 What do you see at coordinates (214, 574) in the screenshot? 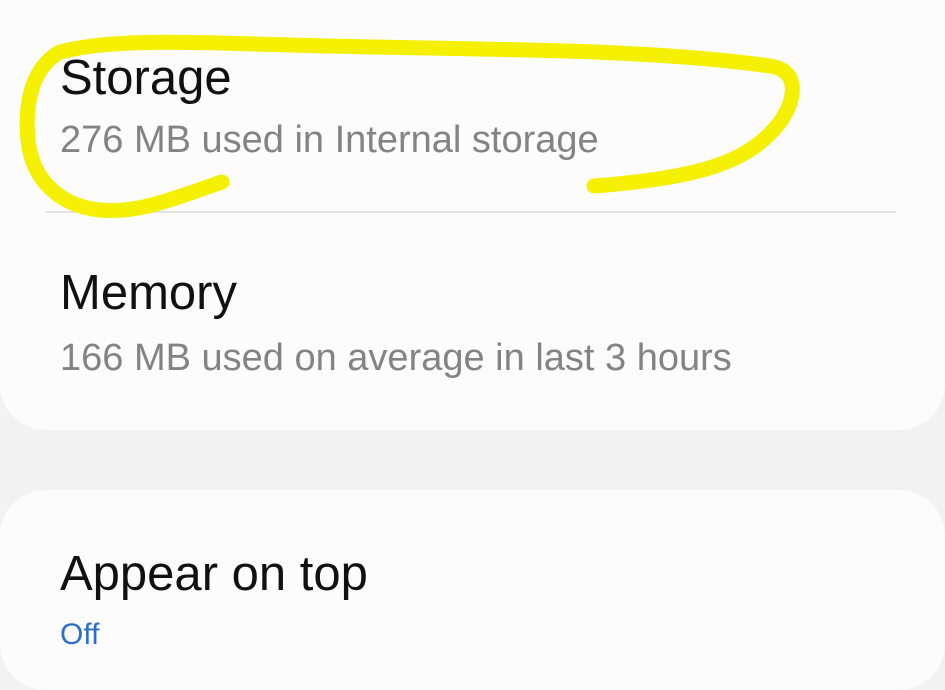
I see `appear-on-top-title: Appear on top` at bounding box center [214, 574].